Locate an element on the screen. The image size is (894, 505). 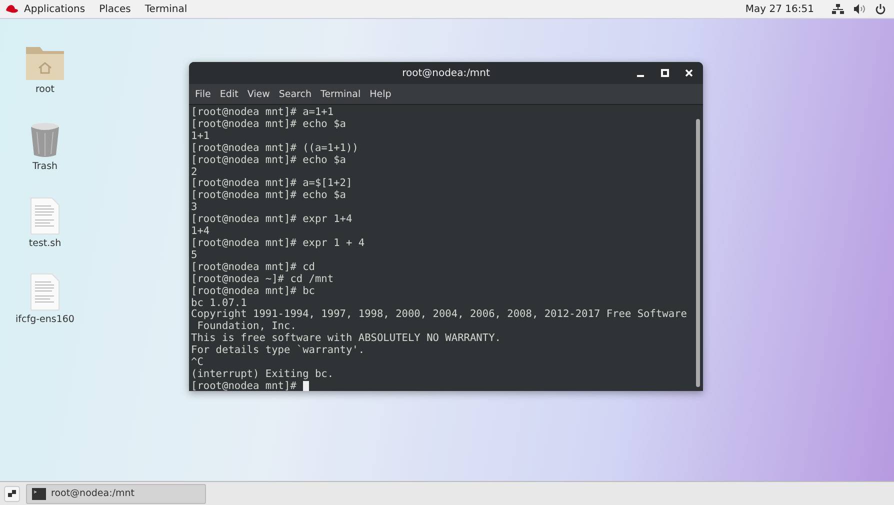
hat-logo-icon is located at coordinates (12, 9).